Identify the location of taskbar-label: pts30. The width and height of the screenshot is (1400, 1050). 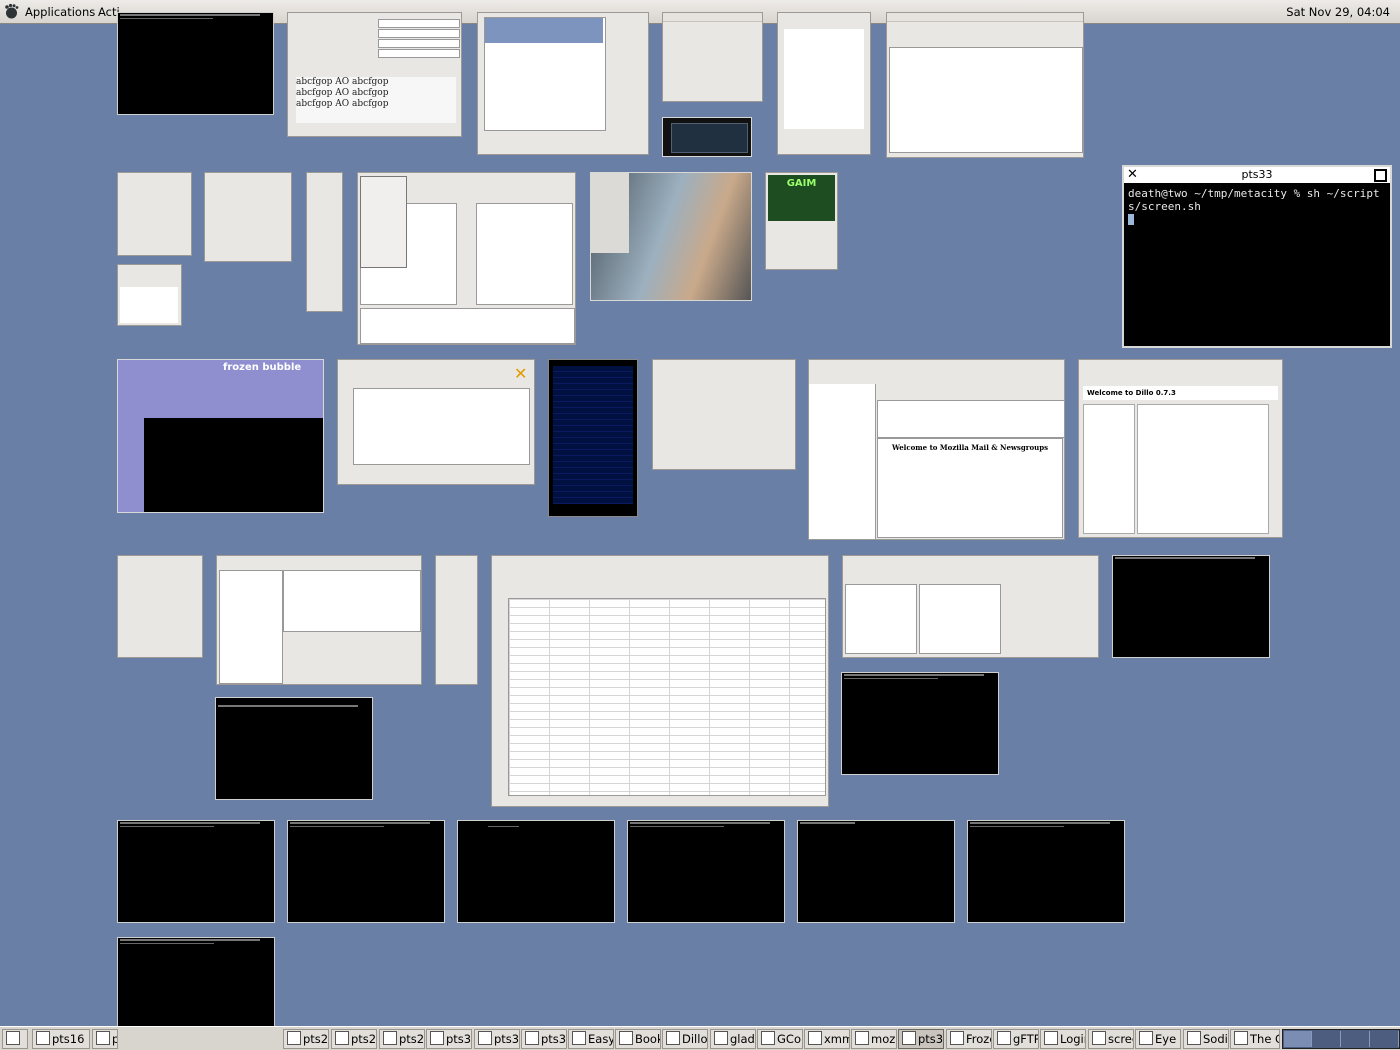
(459, 1039).